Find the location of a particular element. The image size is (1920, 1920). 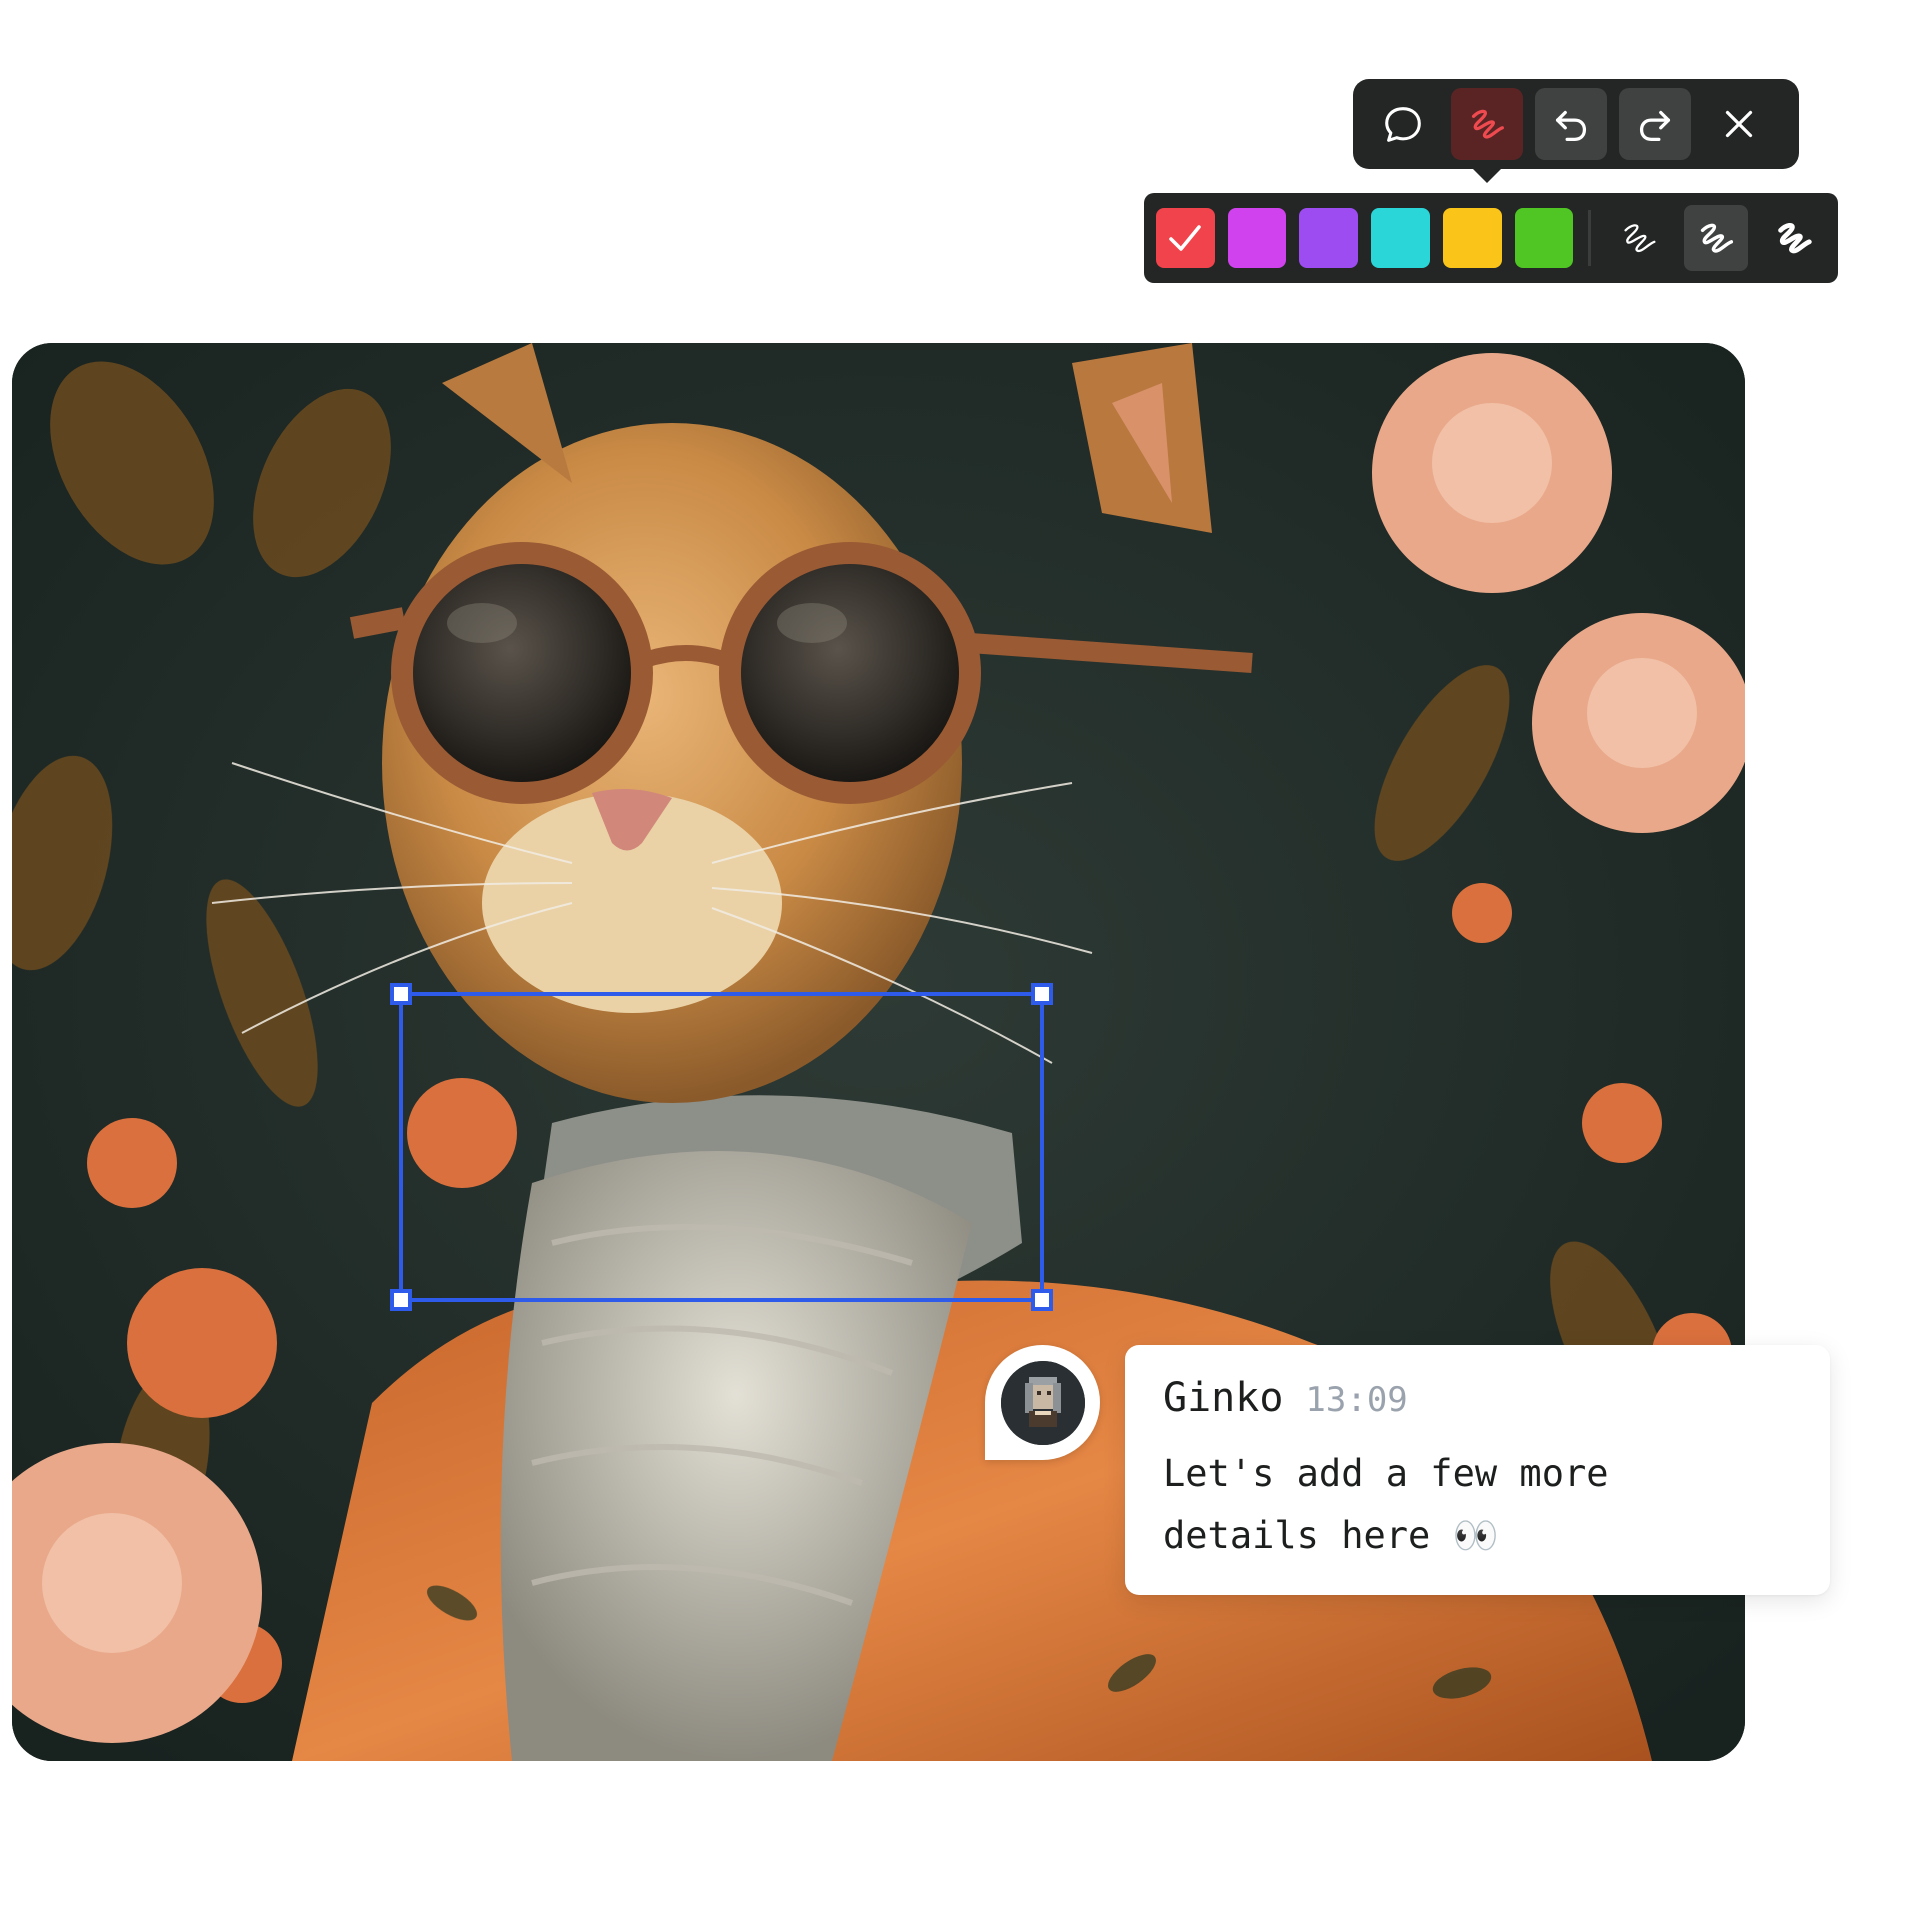

color-swatch-yellow is located at coordinates (1472, 238).